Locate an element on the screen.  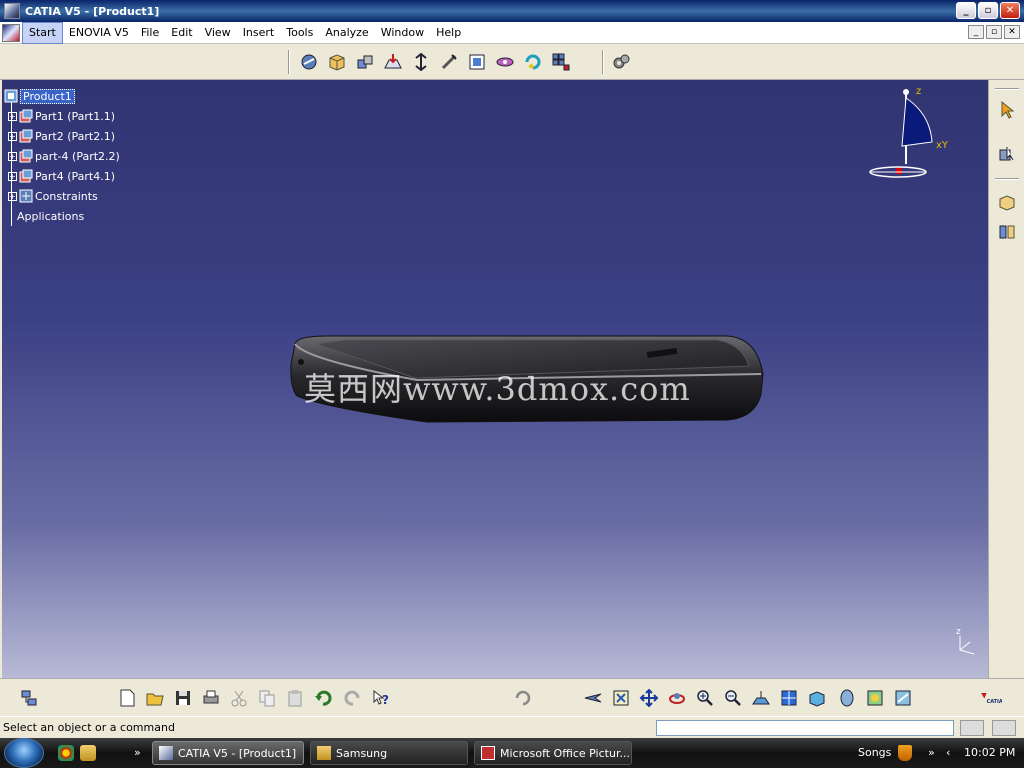
tree-node-part-4: + part-4 (Part2.2) is located at coordinates (62, 156).